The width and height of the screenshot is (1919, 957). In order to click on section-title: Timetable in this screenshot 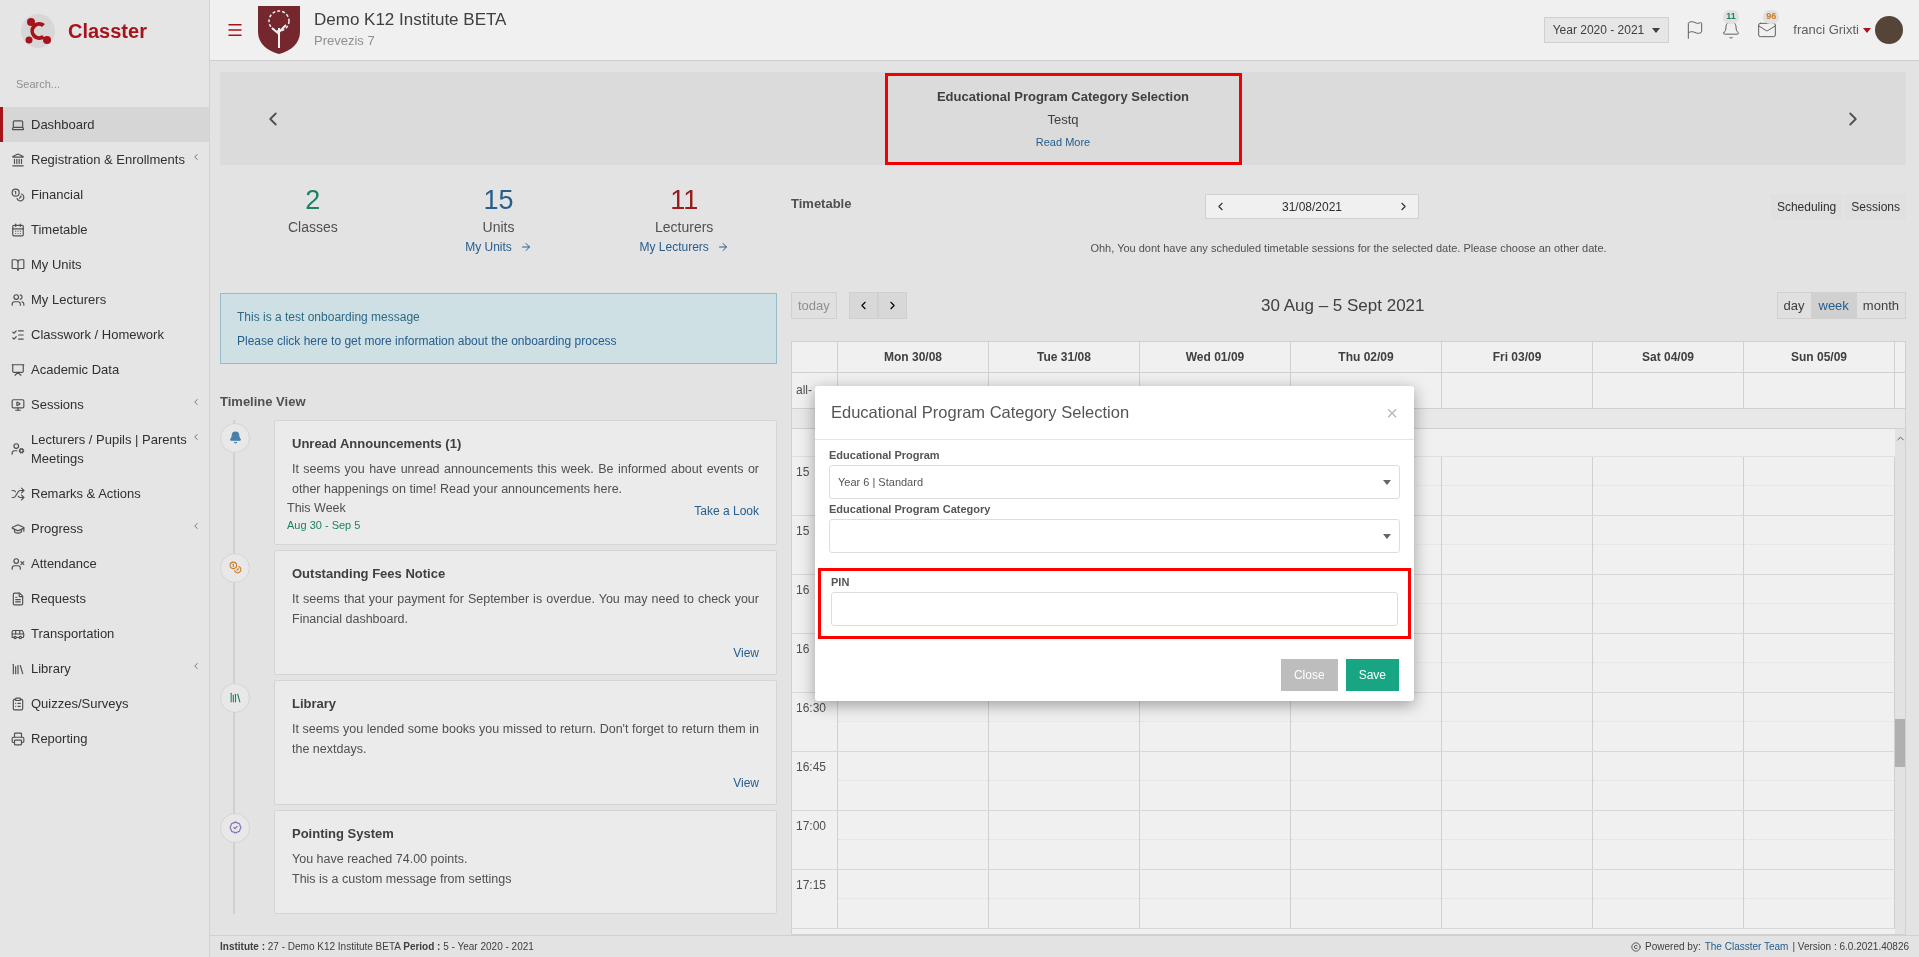, I will do `click(821, 204)`.